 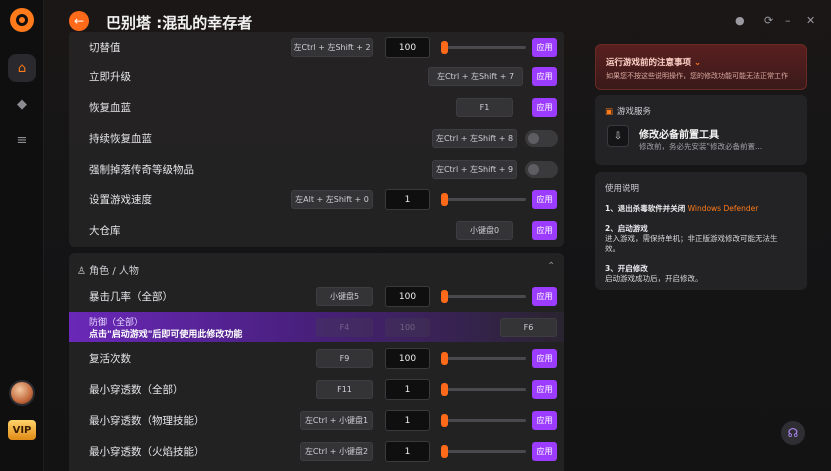 I want to click on row-label: 切替值, so click(x=105, y=48).